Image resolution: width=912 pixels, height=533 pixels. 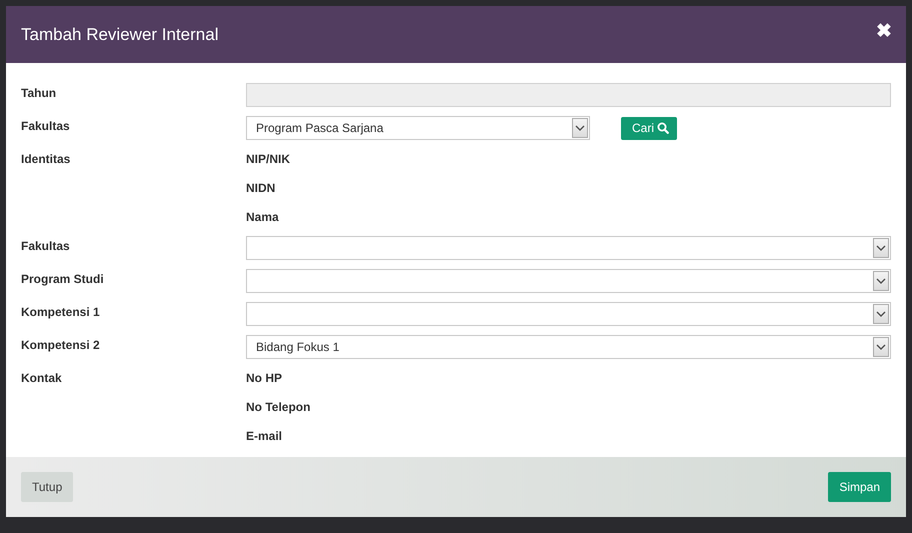 I want to click on field-label: Identitas, so click(x=46, y=159).